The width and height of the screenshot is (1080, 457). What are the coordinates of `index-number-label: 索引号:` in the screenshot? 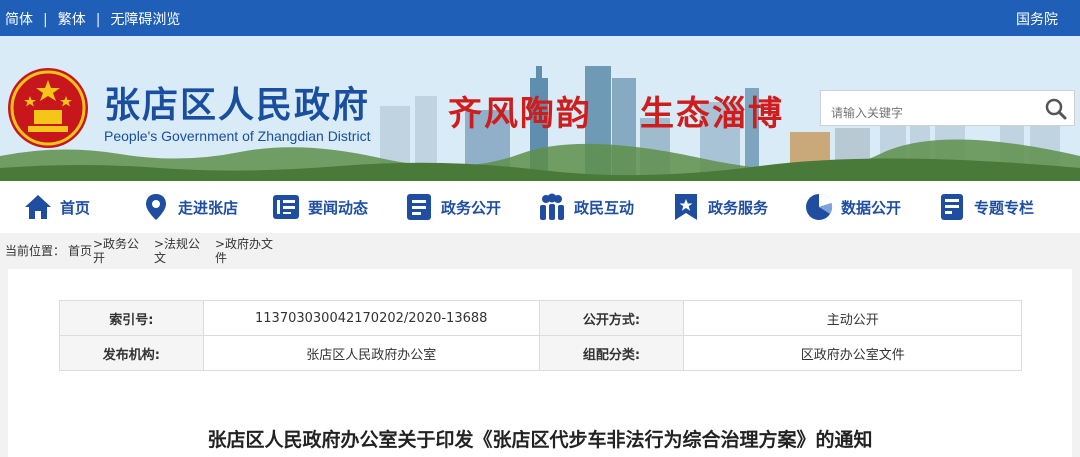 It's located at (131, 318).